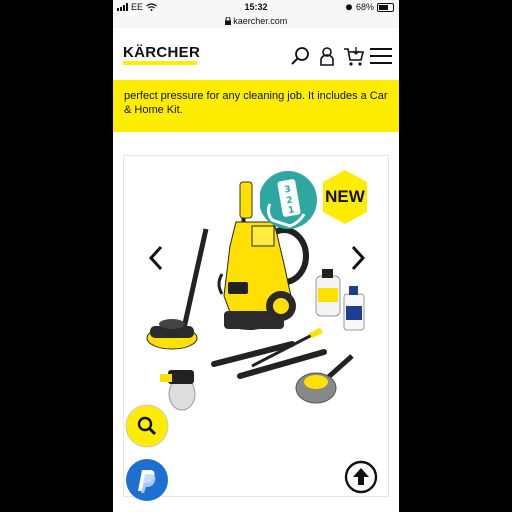 This screenshot has width=512, height=512. What do you see at coordinates (147, 480) in the screenshot?
I see `paypal-button` at bounding box center [147, 480].